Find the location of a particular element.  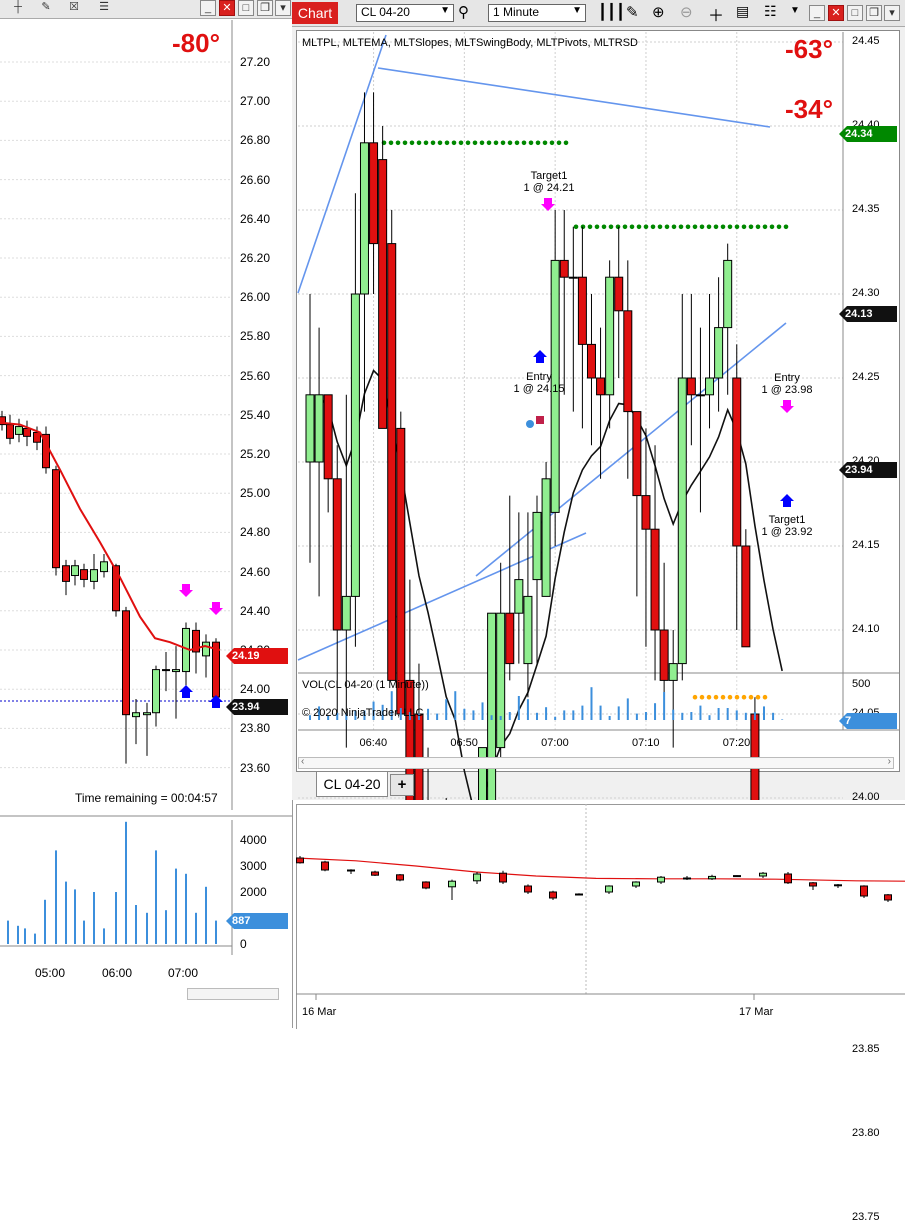

bottom-chart-svg is located at coordinates (600, 902).